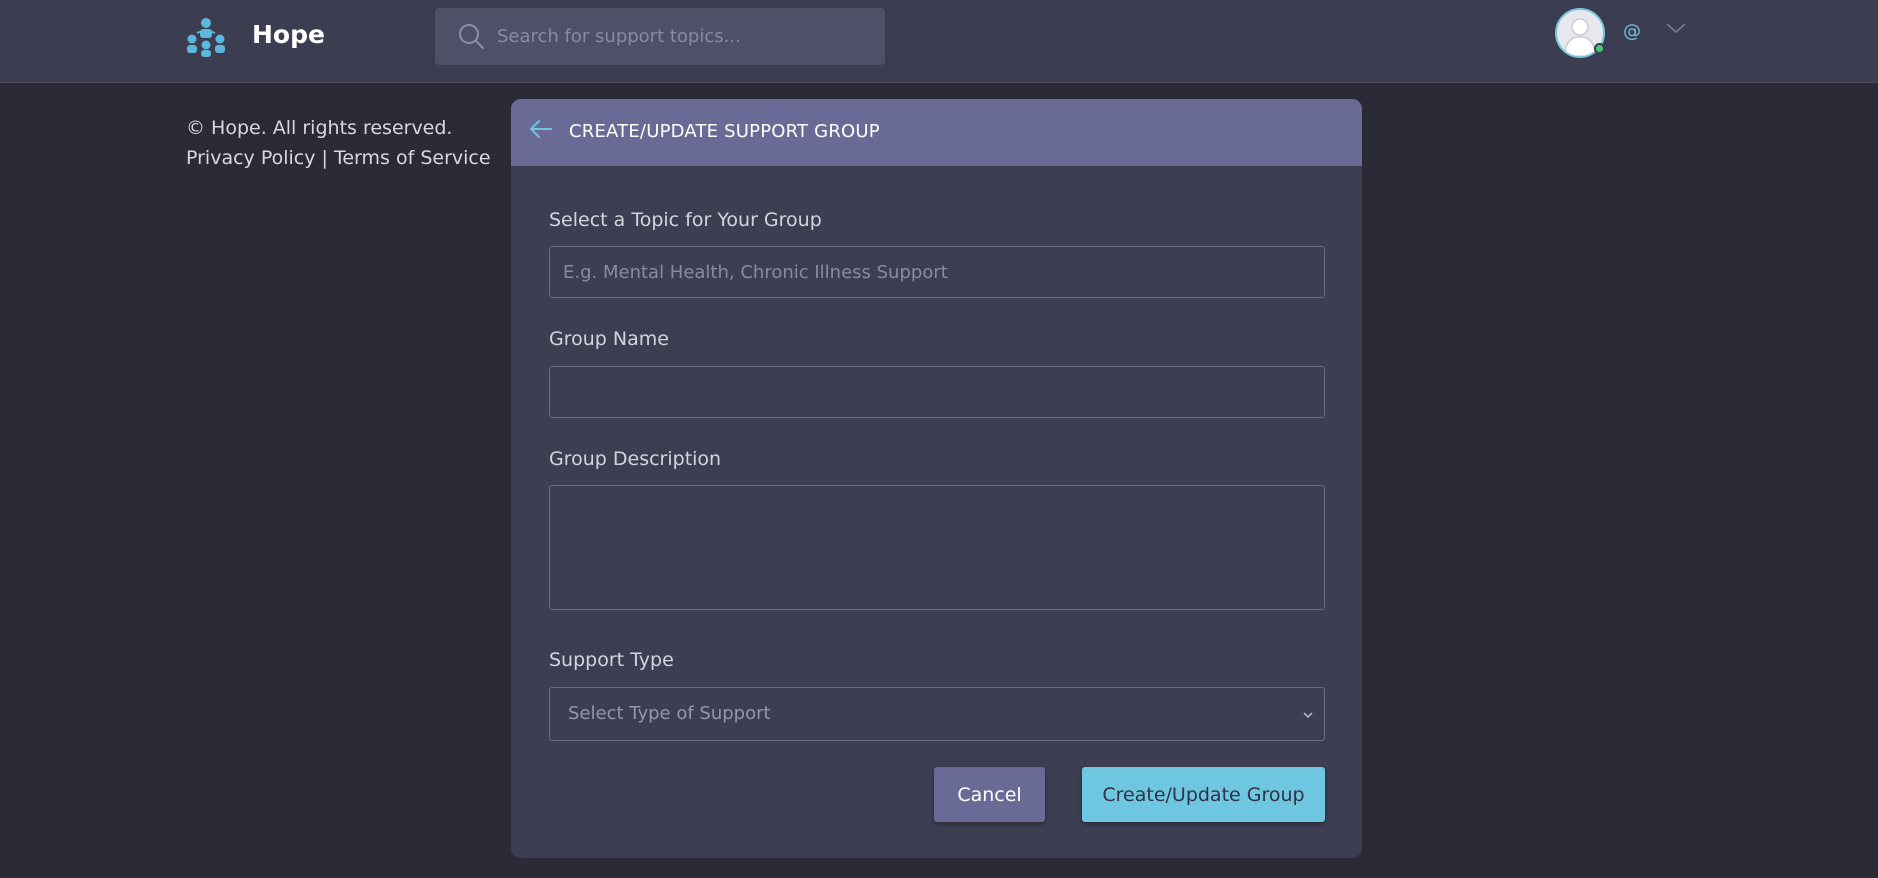  Describe the element at coordinates (1632, 31) in the screenshot. I see `user-handle: @` at that location.